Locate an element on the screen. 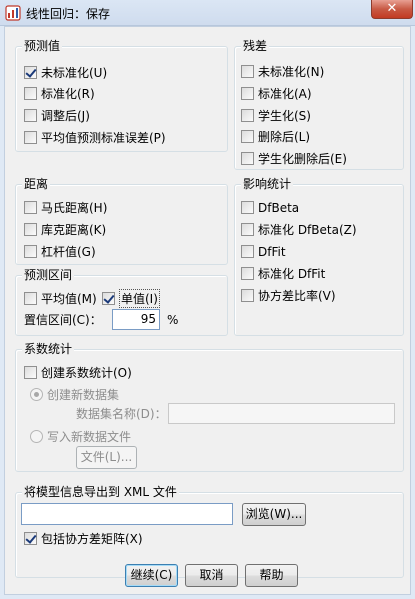 This screenshot has width=415, height=599. residuals-title: 残差 is located at coordinates (255, 46).